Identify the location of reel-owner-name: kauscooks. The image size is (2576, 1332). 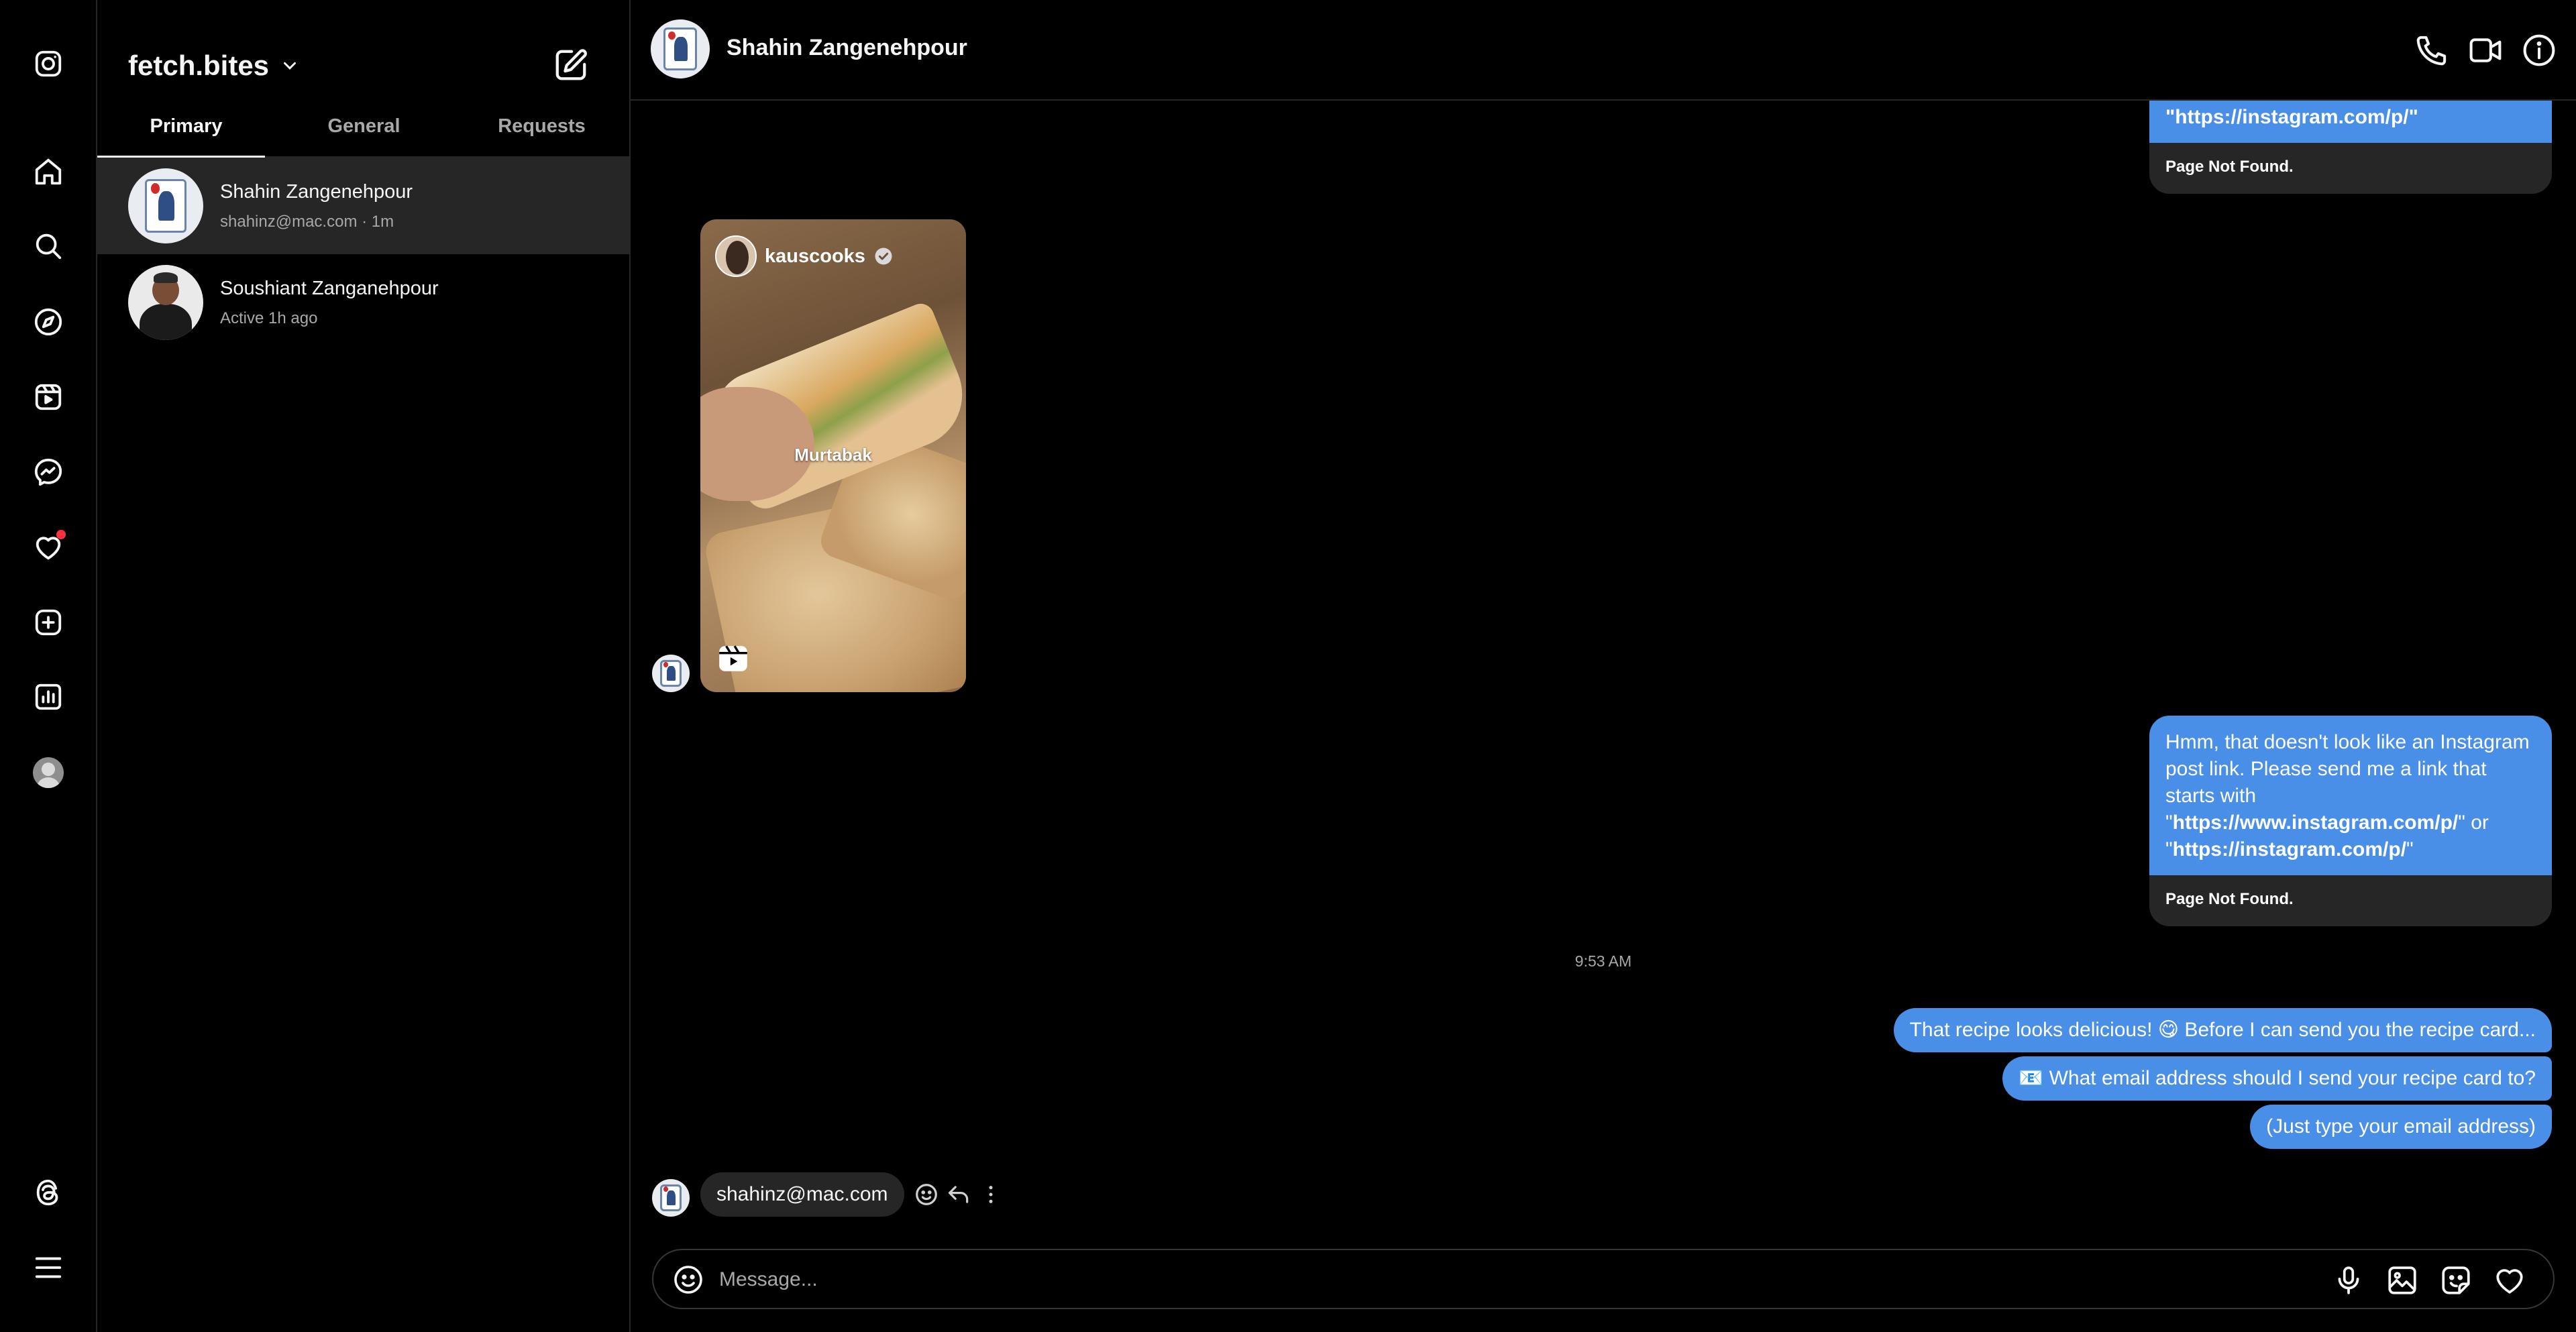
(815, 256).